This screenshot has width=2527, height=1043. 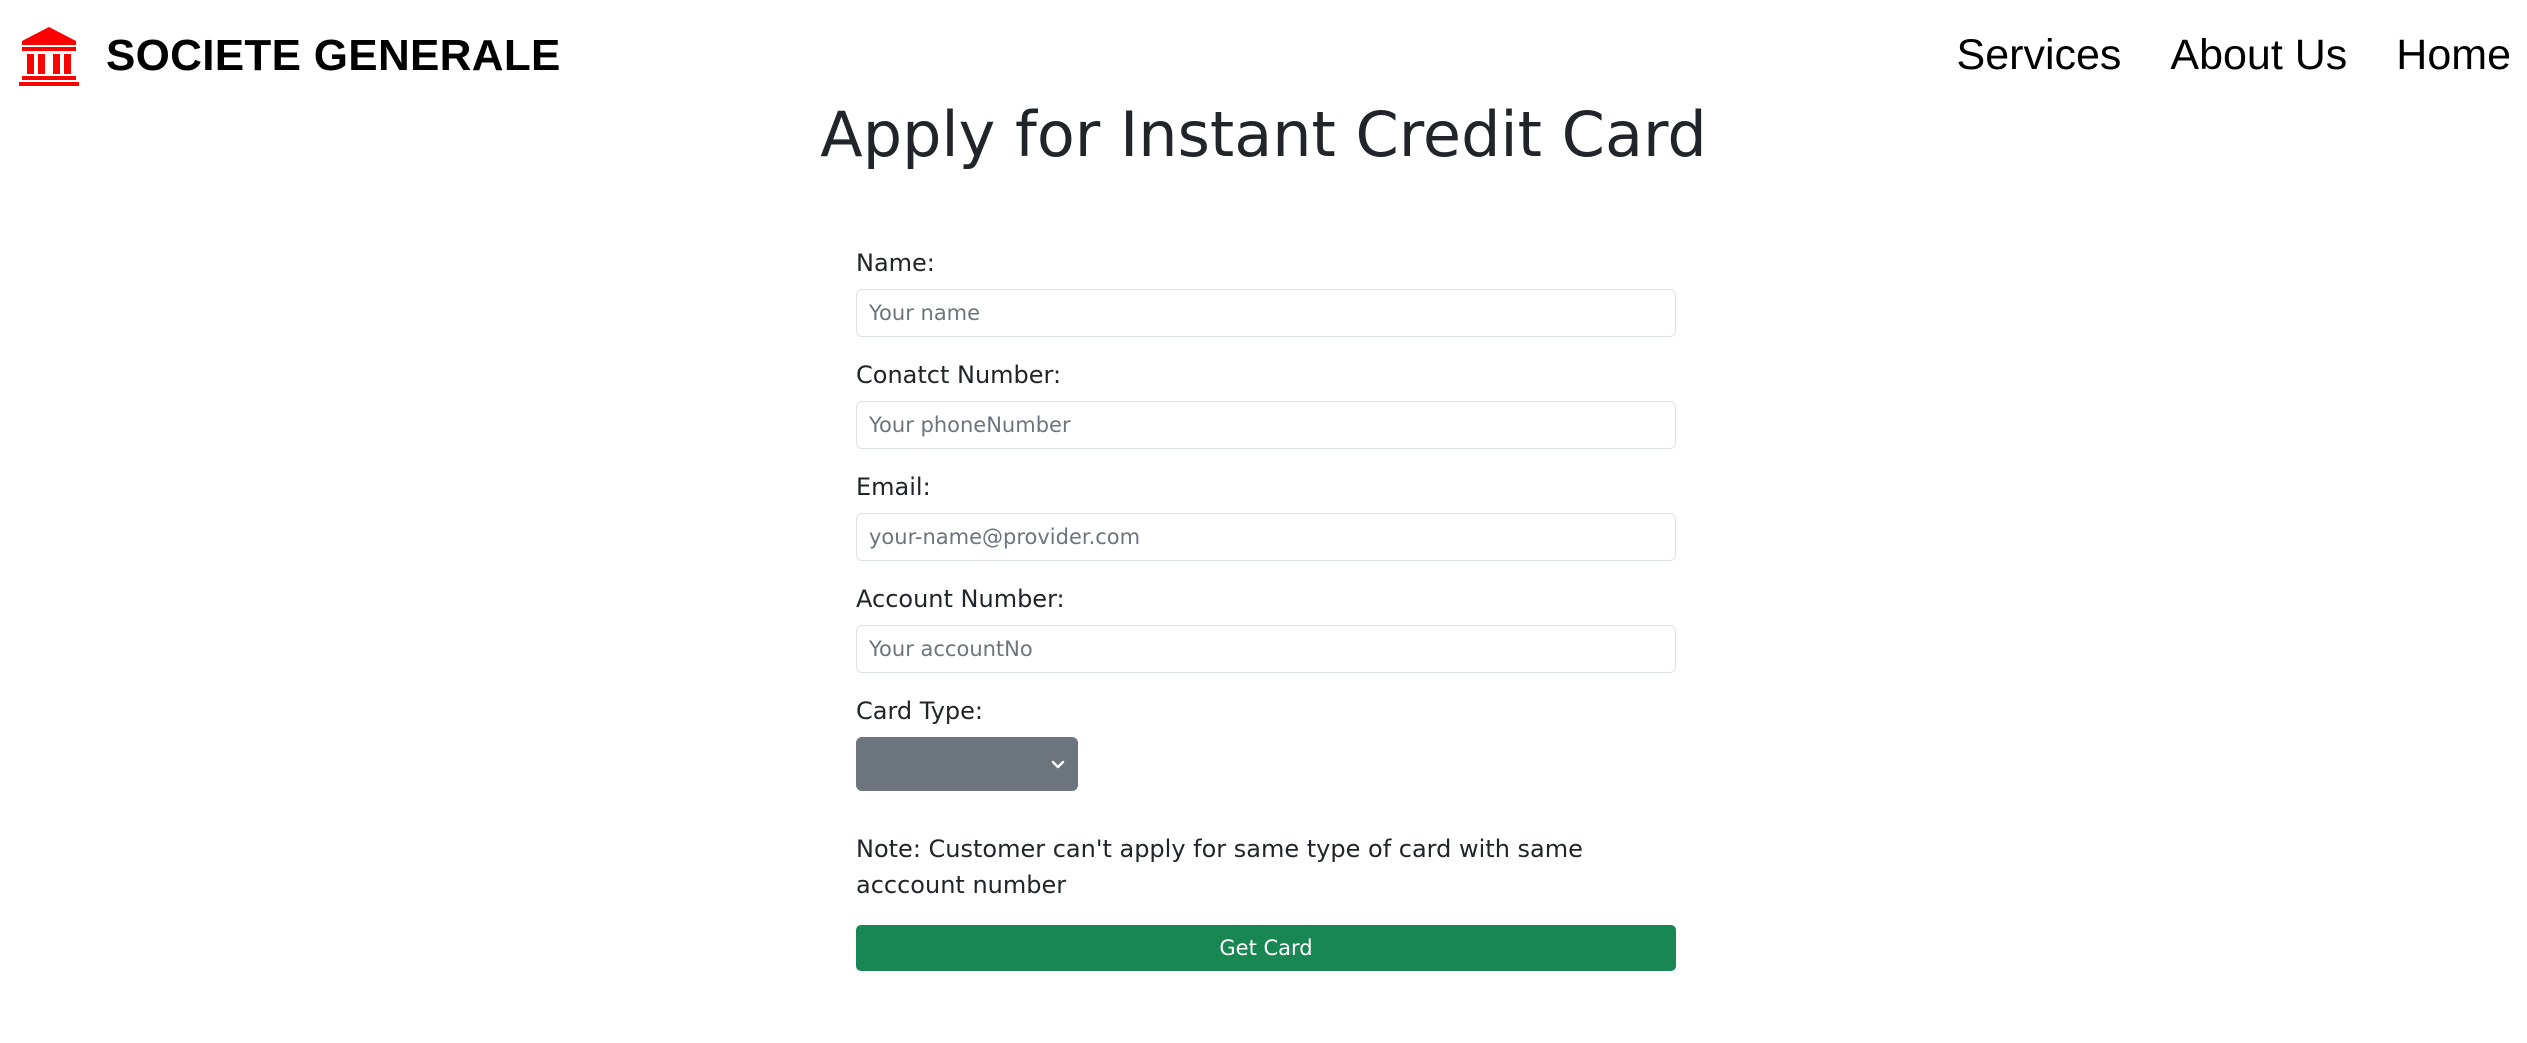 What do you see at coordinates (1263, 134) in the screenshot?
I see `page-title: Apply for Instant Credit Card` at bounding box center [1263, 134].